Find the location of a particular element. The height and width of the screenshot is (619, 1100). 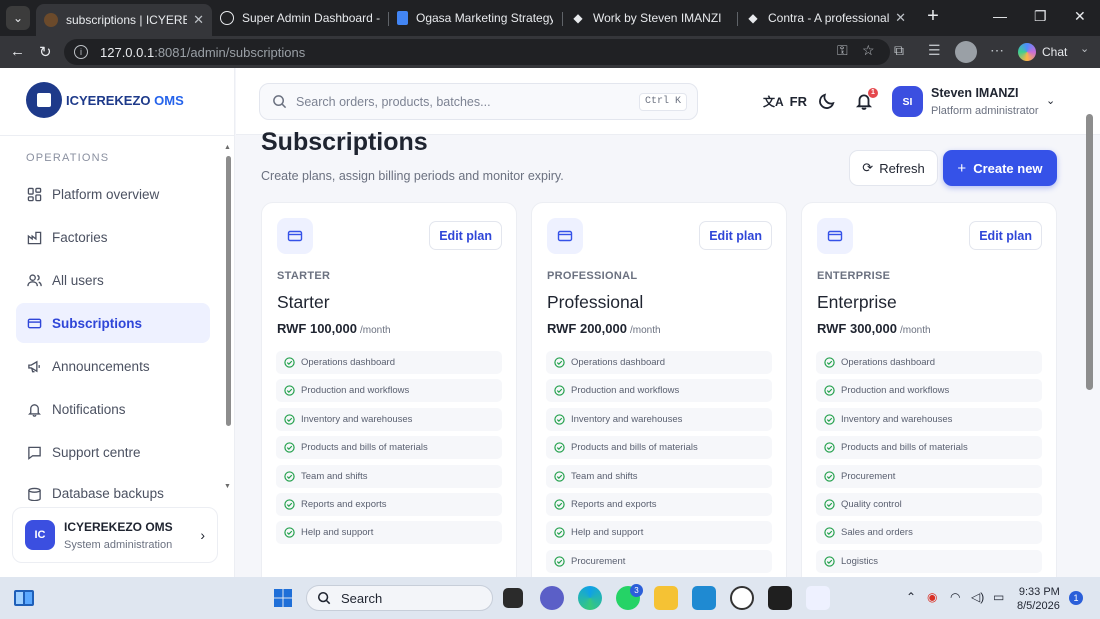

plan-price: RWF 300,000/month is located at coordinates (874, 328).